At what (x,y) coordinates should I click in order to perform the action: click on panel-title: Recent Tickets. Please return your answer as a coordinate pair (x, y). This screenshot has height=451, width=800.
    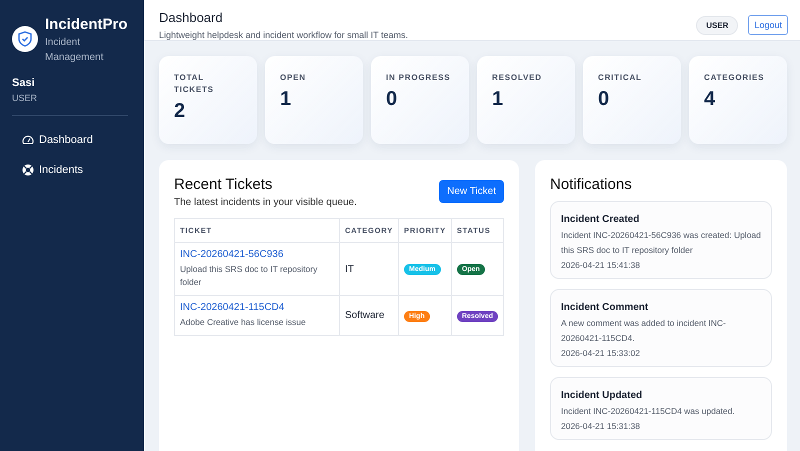
    Looking at the image, I should click on (224, 184).